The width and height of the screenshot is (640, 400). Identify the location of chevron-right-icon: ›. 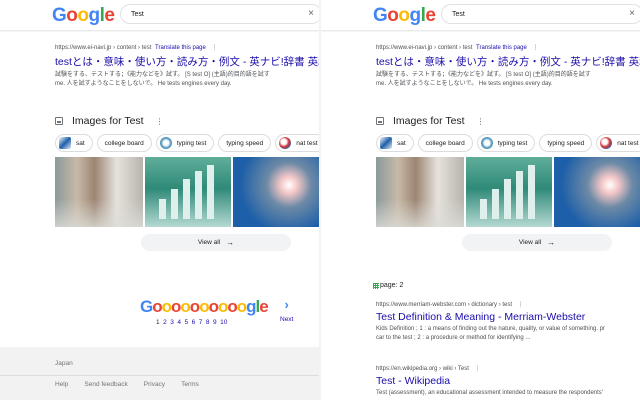
(286, 304).